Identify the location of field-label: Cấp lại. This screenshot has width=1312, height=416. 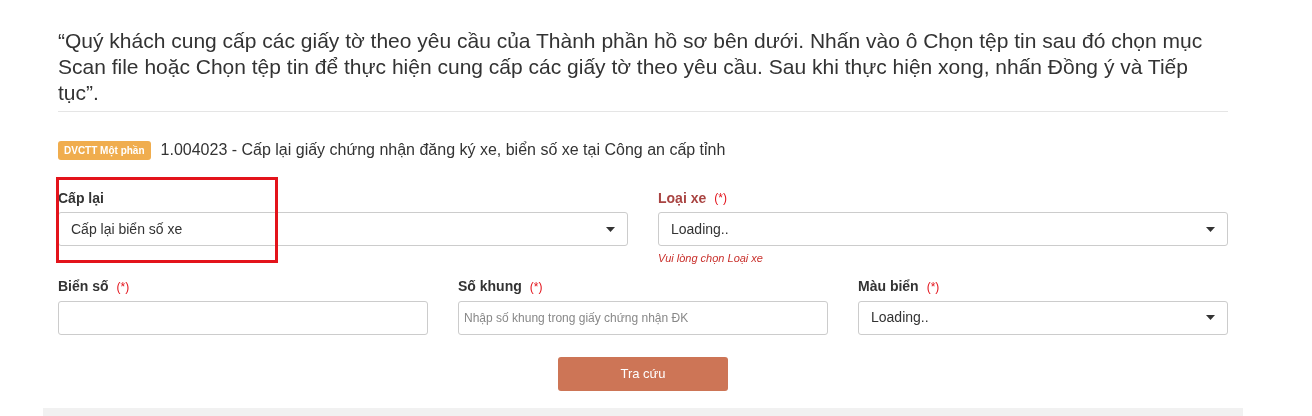
(81, 198).